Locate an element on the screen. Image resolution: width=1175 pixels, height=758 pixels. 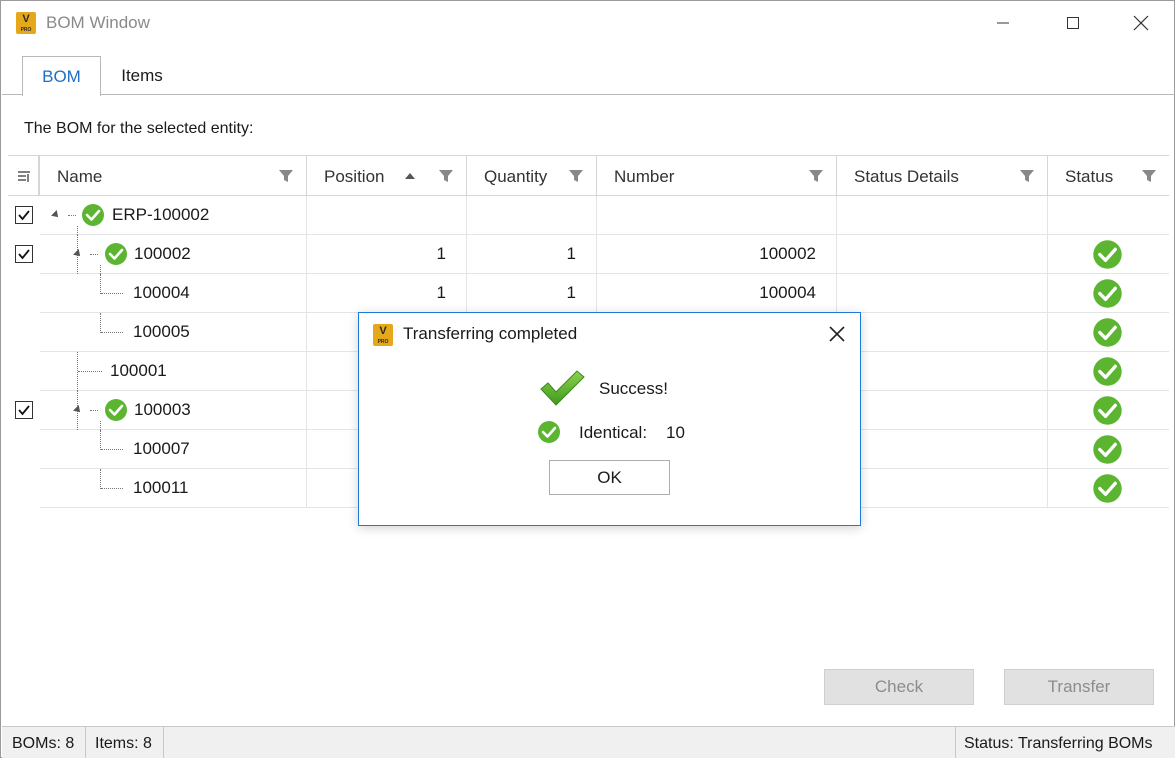
maximize-icon is located at coordinates (1073, 23).